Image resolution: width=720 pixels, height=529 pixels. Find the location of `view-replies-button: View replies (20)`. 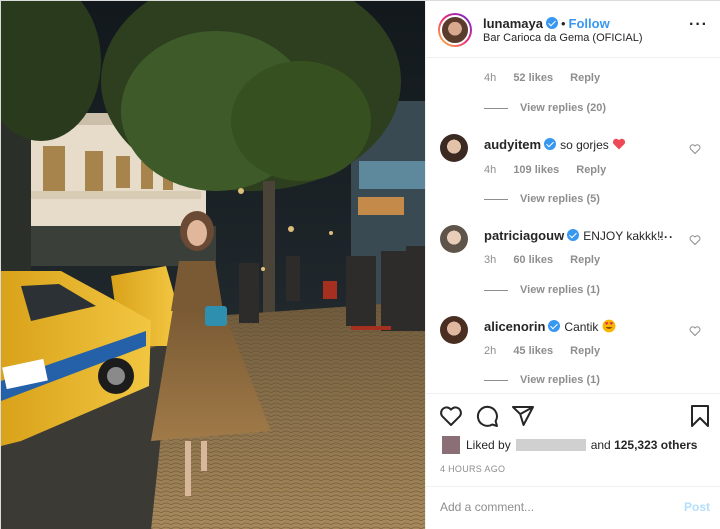

view-replies-button: View replies (20) is located at coordinates (545, 108).